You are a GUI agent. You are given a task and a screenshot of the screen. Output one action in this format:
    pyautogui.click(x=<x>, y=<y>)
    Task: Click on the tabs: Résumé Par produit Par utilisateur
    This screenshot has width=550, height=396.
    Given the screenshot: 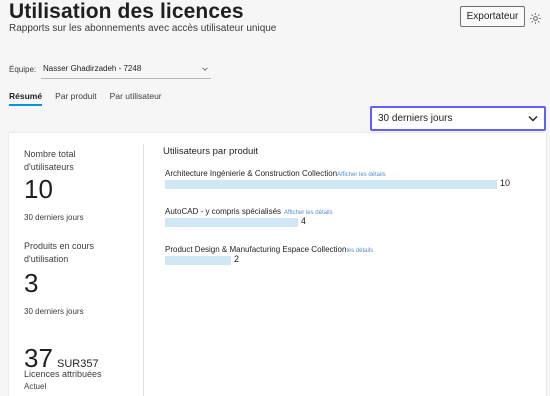 What is the action you would take?
    pyautogui.click(x=92, y=98)
    